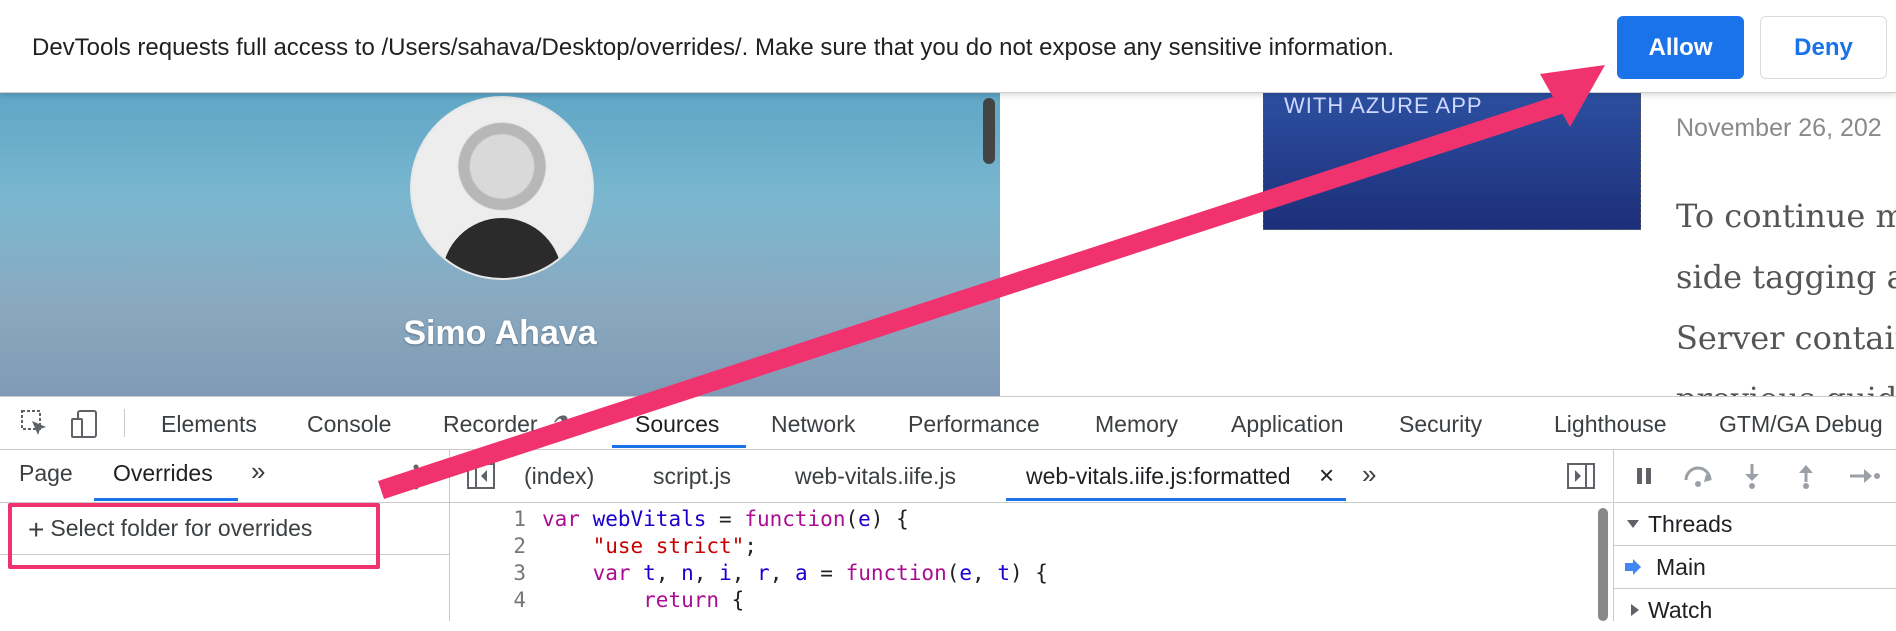 This screenshot has height=631, width=1896. What do you see at coordinates (1755, 524) in the screenshot?
I see `threads-section-header: Threads` at bounding box center [1755, 524].